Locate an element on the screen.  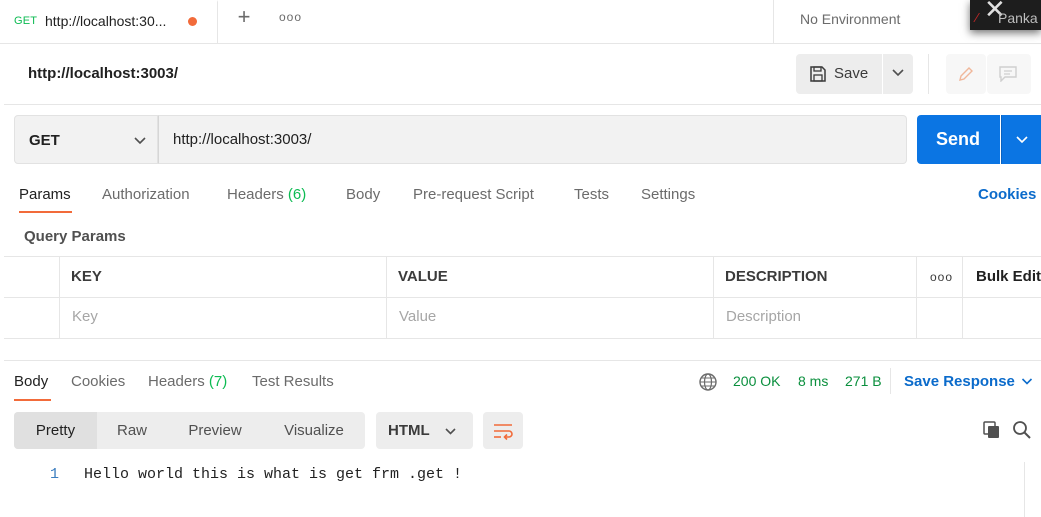
view-mode-raw: Raw is located at coordinates (132, 430).